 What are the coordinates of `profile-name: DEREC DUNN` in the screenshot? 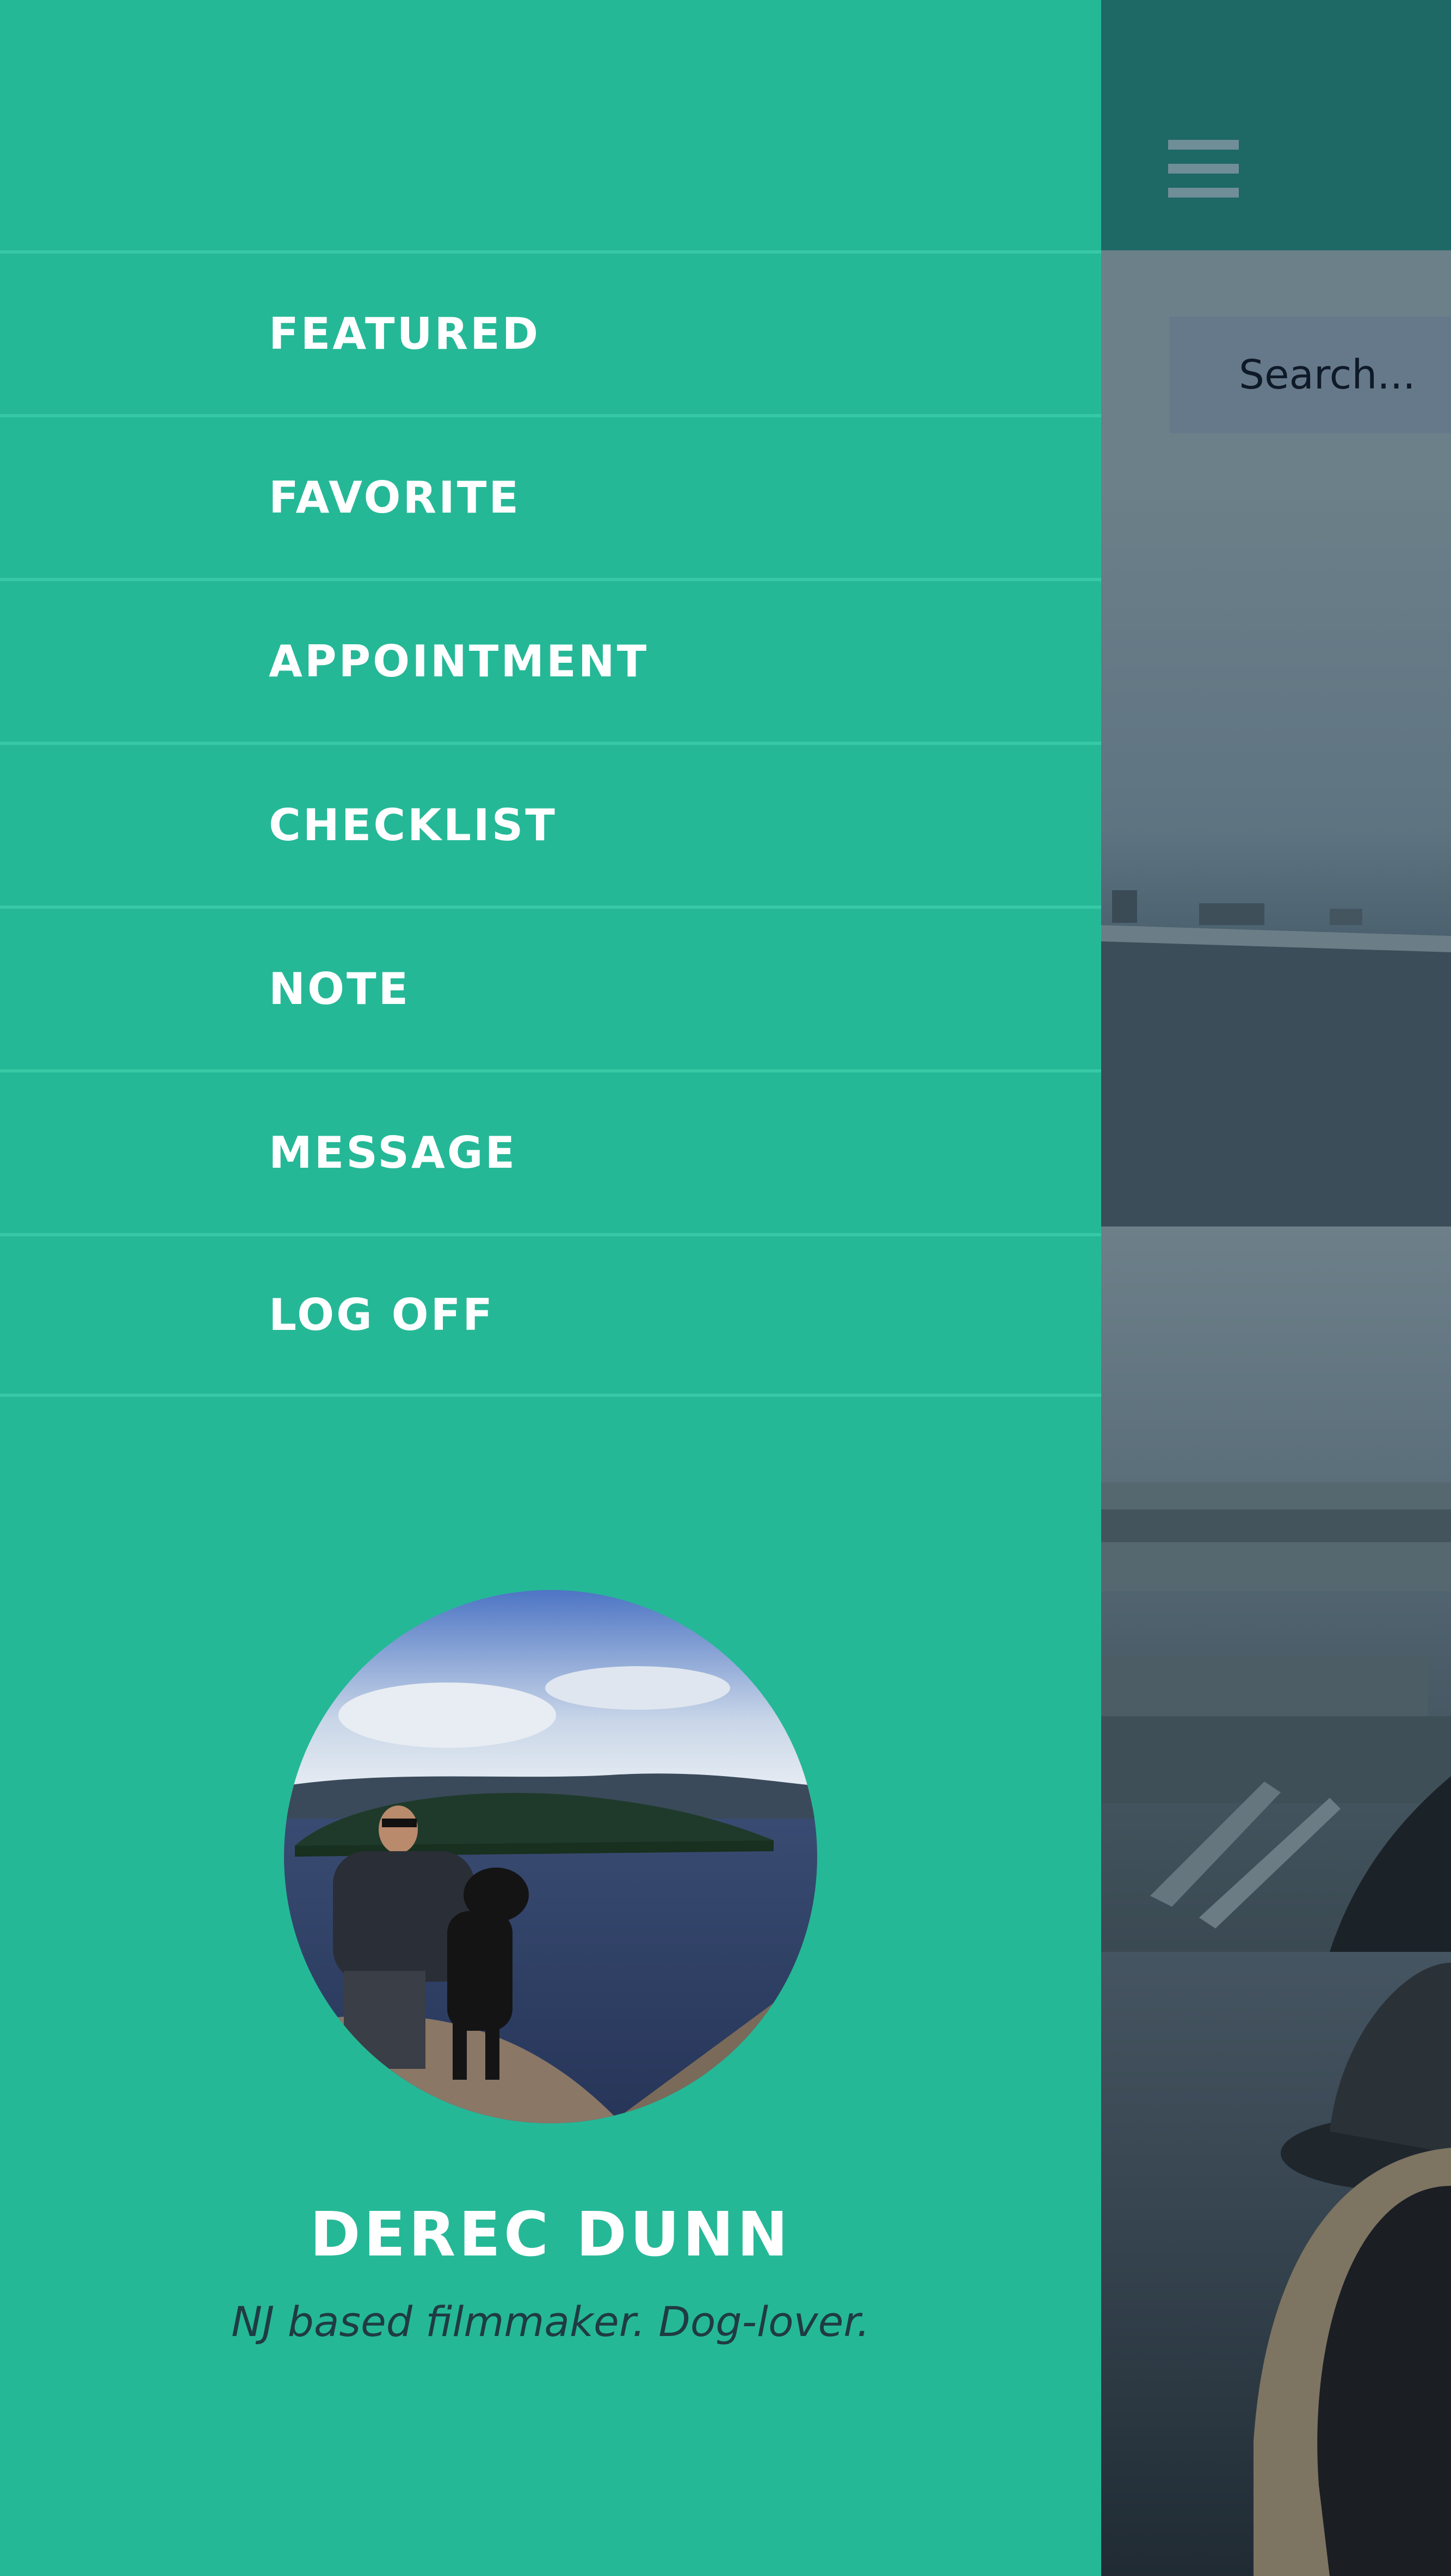 It's located at (551, 2234).